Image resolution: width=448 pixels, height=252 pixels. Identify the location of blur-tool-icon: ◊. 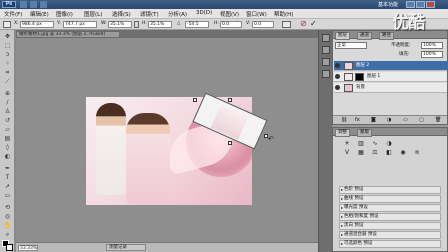
(7, 147).